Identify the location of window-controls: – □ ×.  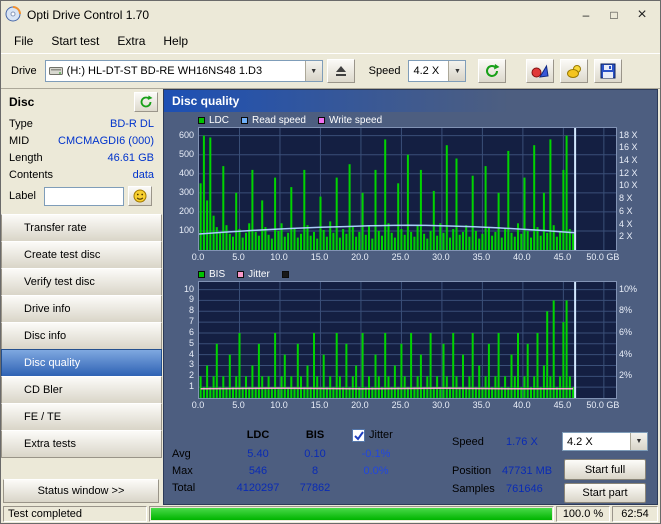
(614, 15).